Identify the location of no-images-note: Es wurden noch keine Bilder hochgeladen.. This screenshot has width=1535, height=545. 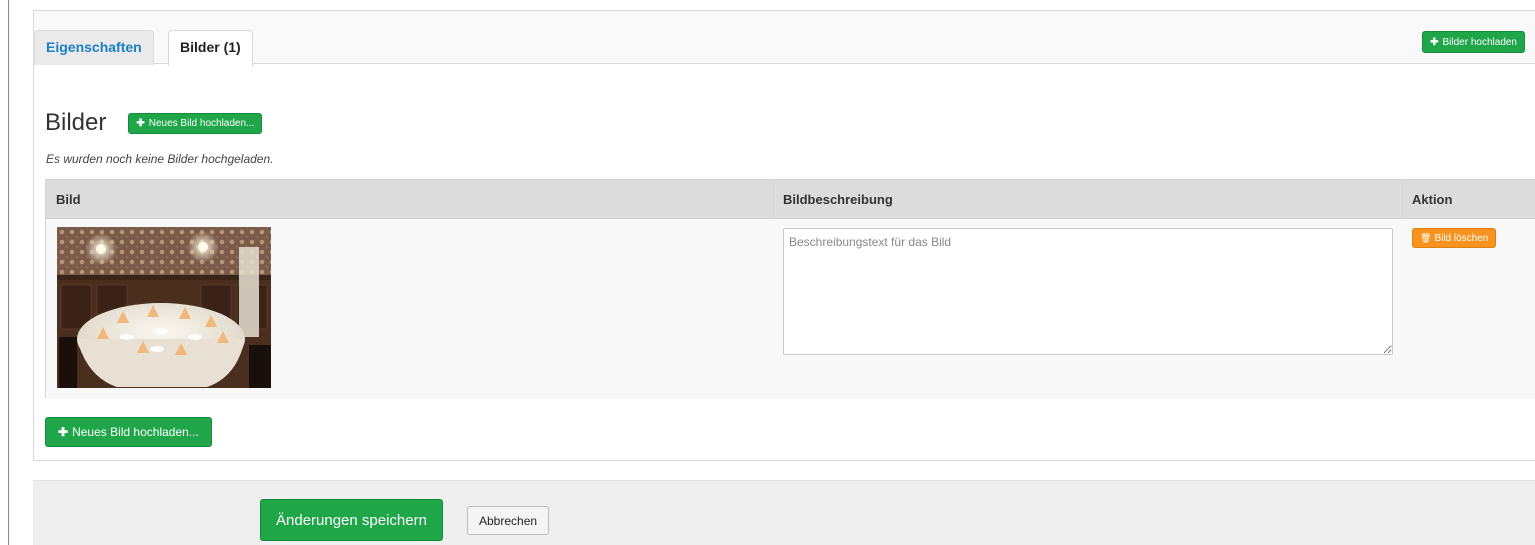
(160, 159).